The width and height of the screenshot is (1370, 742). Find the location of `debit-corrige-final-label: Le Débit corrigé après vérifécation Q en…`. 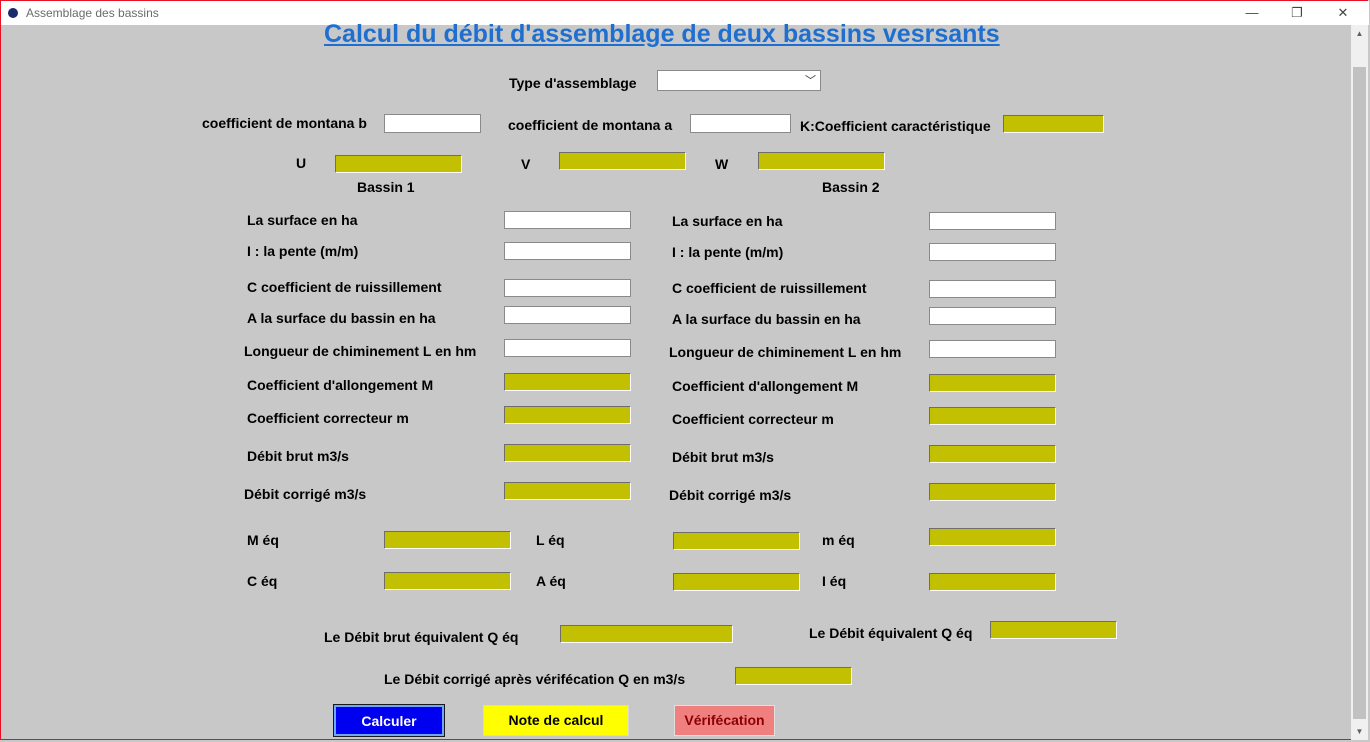

debit-corrige-final-label: Le Débit corrigé après vérifécation Q en… is located at coordinates (535, 679).